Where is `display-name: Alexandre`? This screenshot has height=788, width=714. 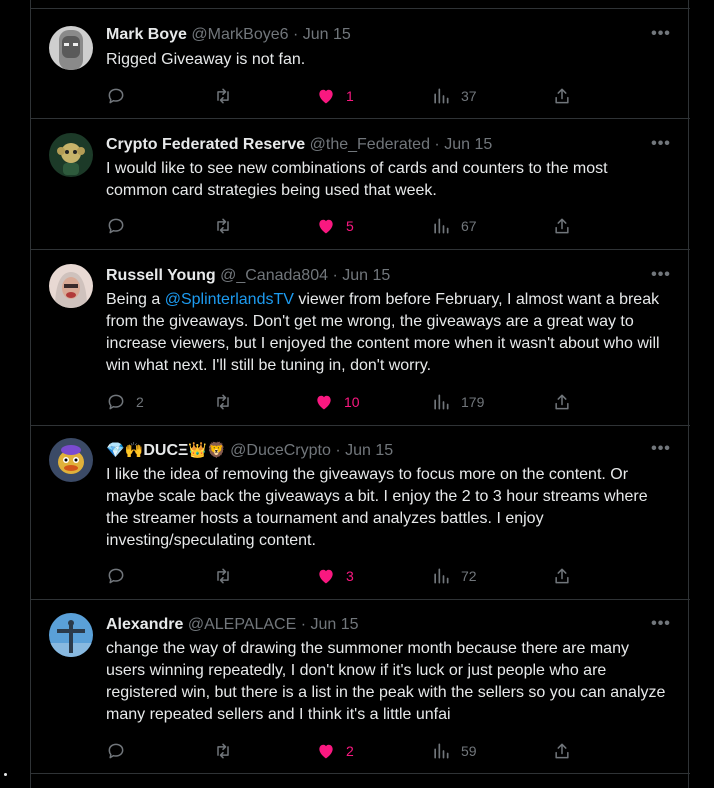
display-name: Alexandre is located at coordinates (144, 624).